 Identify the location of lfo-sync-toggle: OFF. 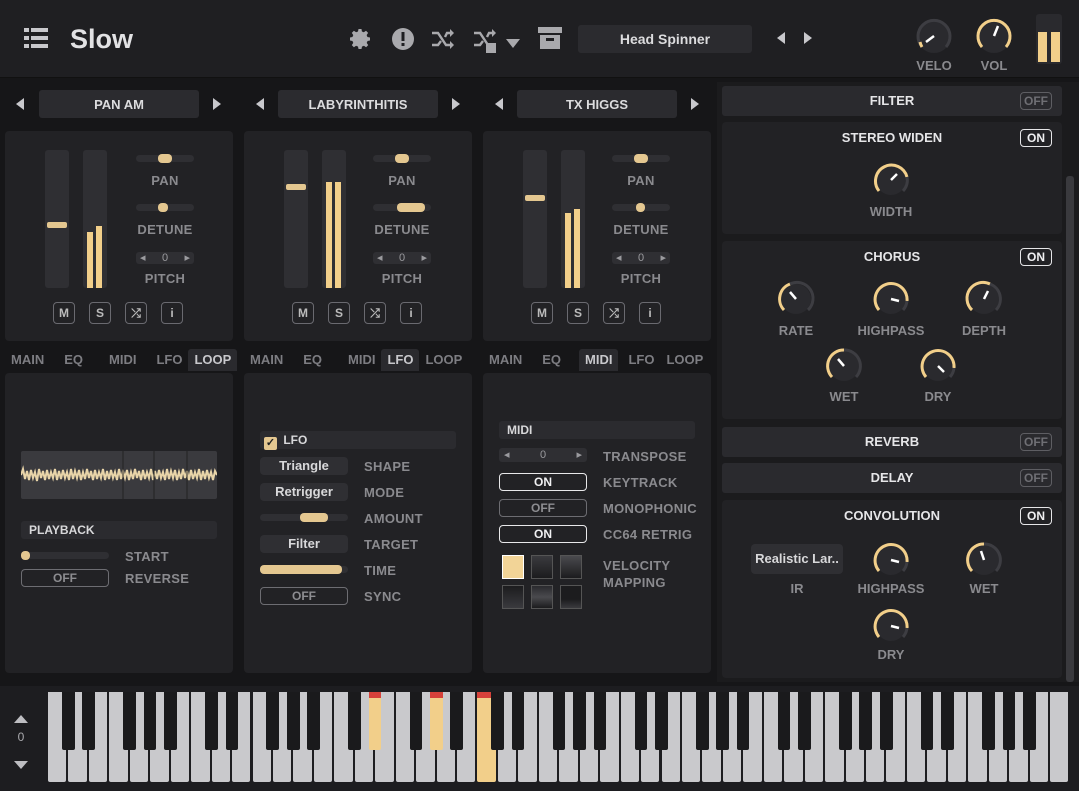
(304, 596).